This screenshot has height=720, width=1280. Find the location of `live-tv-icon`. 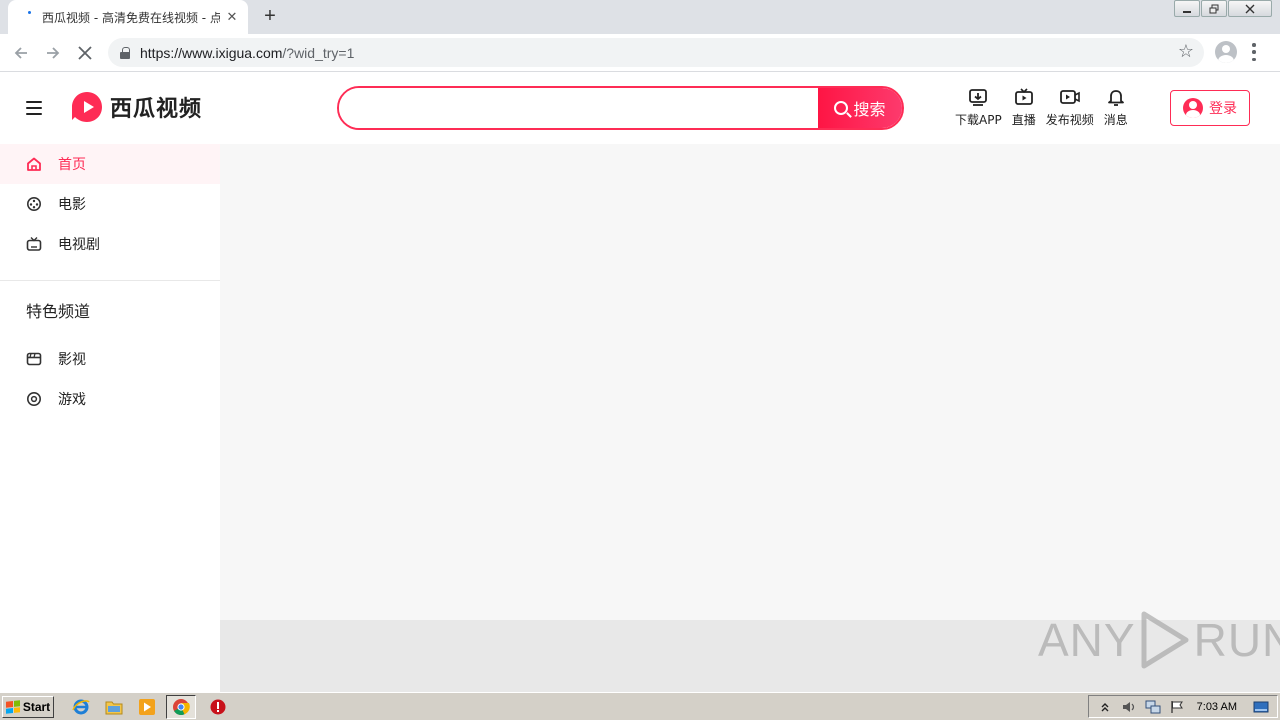

live-tv-icon is located at coordinates (1023, 96).